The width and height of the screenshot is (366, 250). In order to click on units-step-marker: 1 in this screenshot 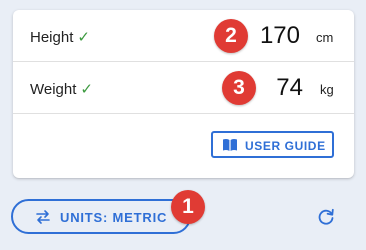, I will do `click(188, 207)`.